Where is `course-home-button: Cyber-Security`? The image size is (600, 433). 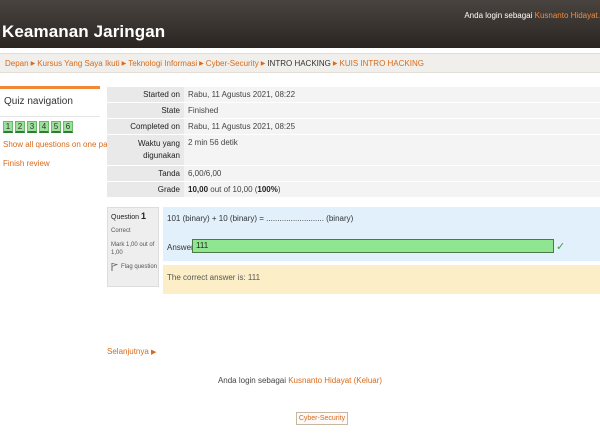
course-home-button: Cyber-Security is located at coordinates (322, 418).